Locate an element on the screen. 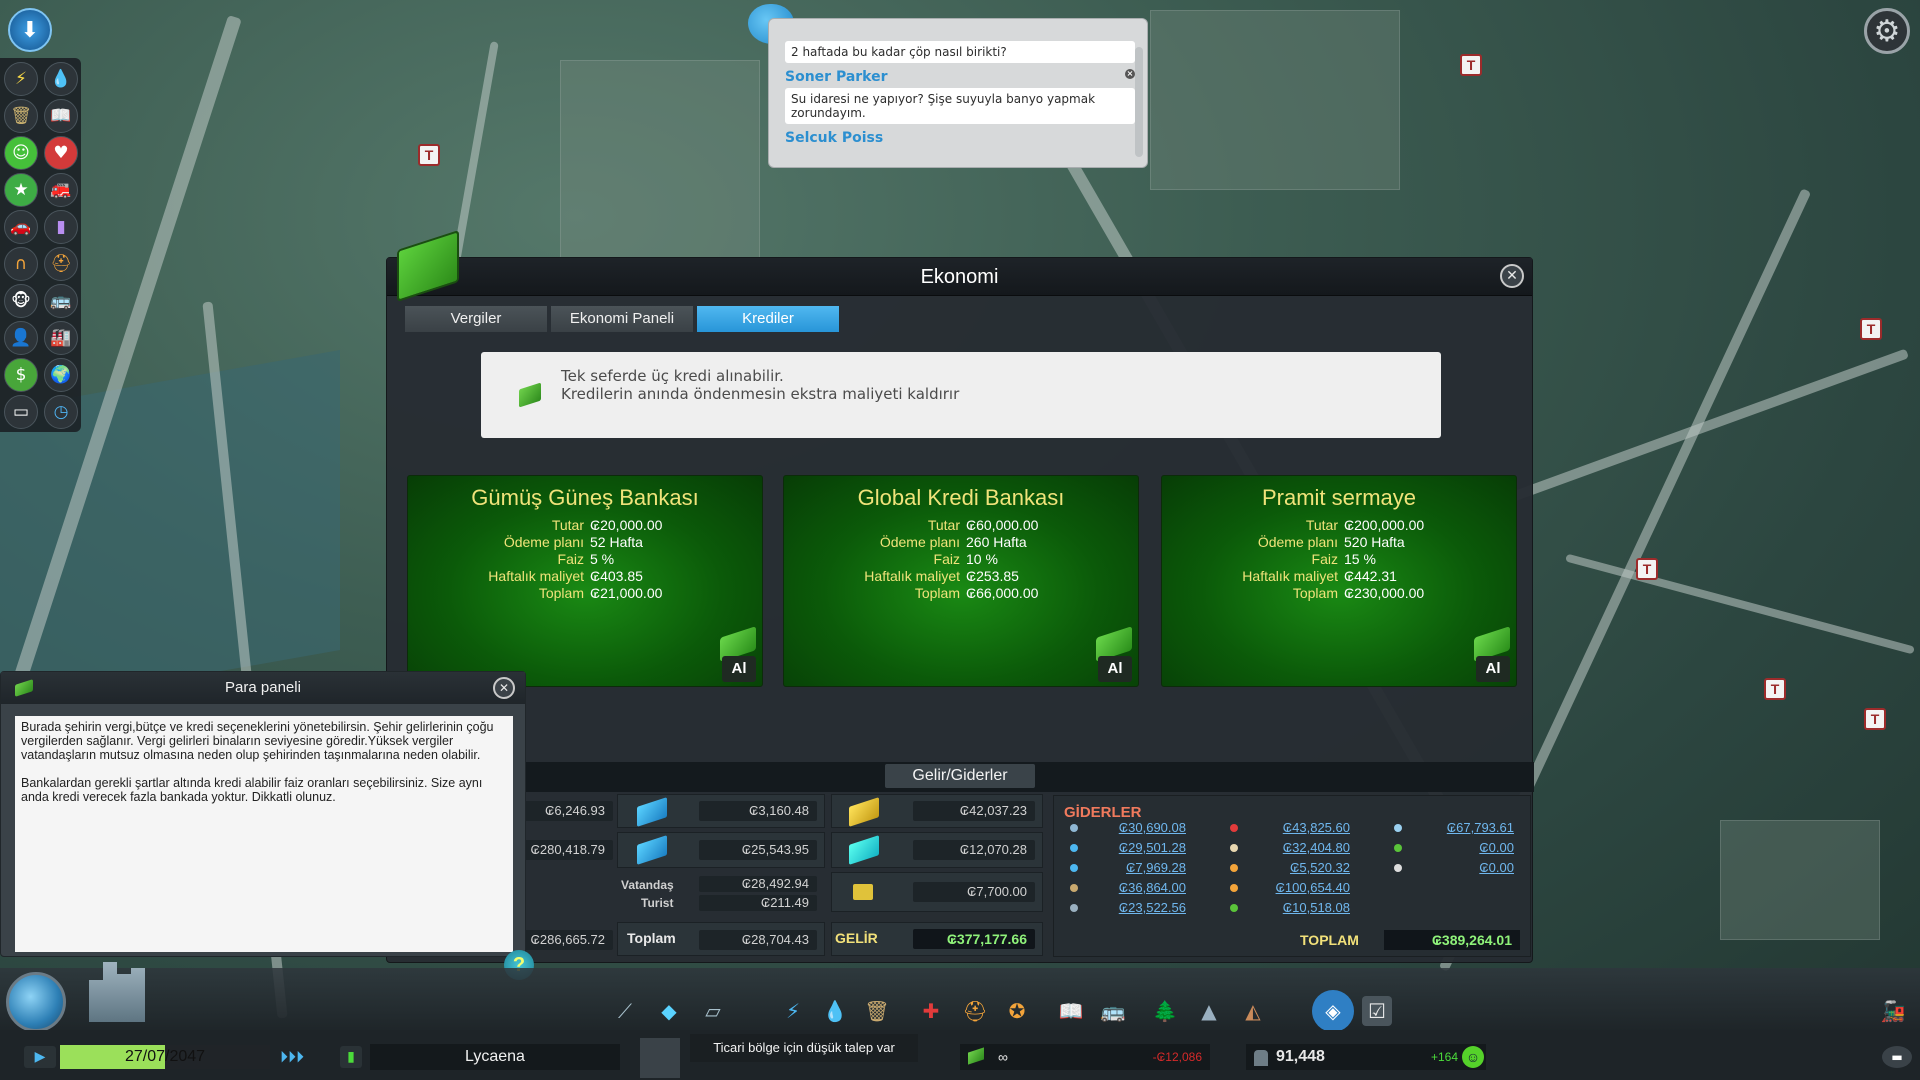 The width and height of the screenshot is (1920, 1080). expense-value: ₢36,864.00 is located at coordinates (1138, 887).